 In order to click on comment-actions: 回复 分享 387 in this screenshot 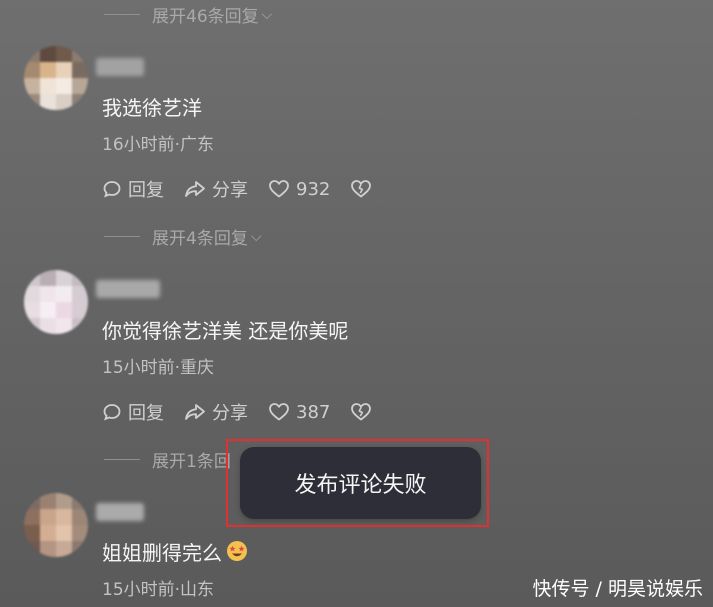, I will do `click(237, 412)`.